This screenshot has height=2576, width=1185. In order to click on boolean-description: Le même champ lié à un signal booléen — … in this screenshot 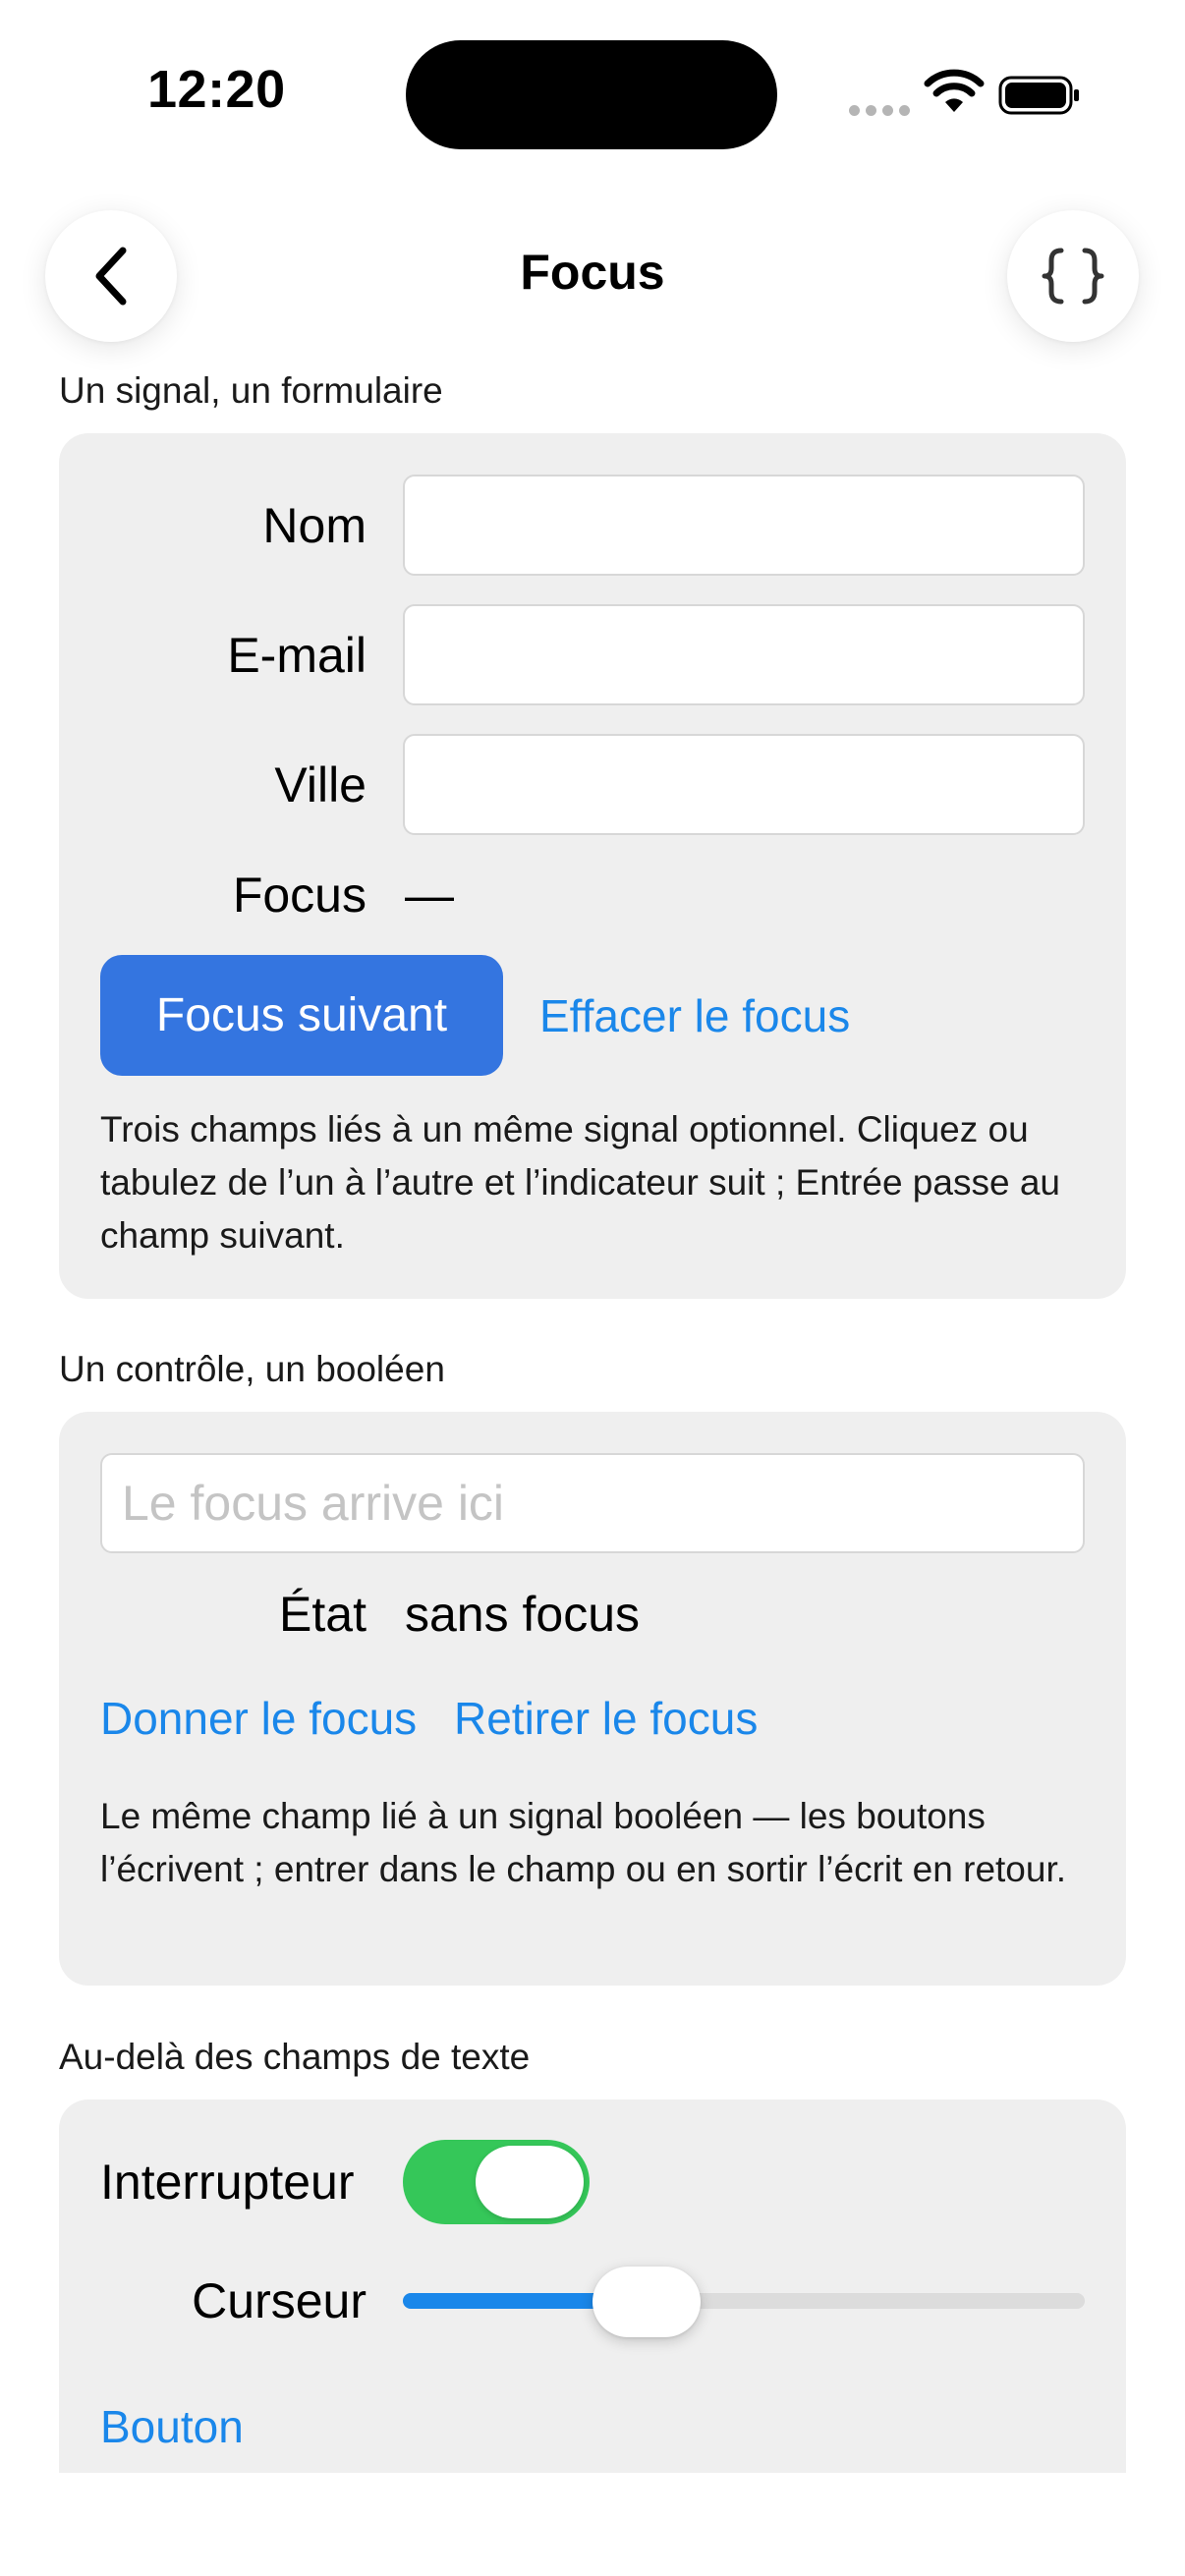, I will do `click(583, 1842)`.